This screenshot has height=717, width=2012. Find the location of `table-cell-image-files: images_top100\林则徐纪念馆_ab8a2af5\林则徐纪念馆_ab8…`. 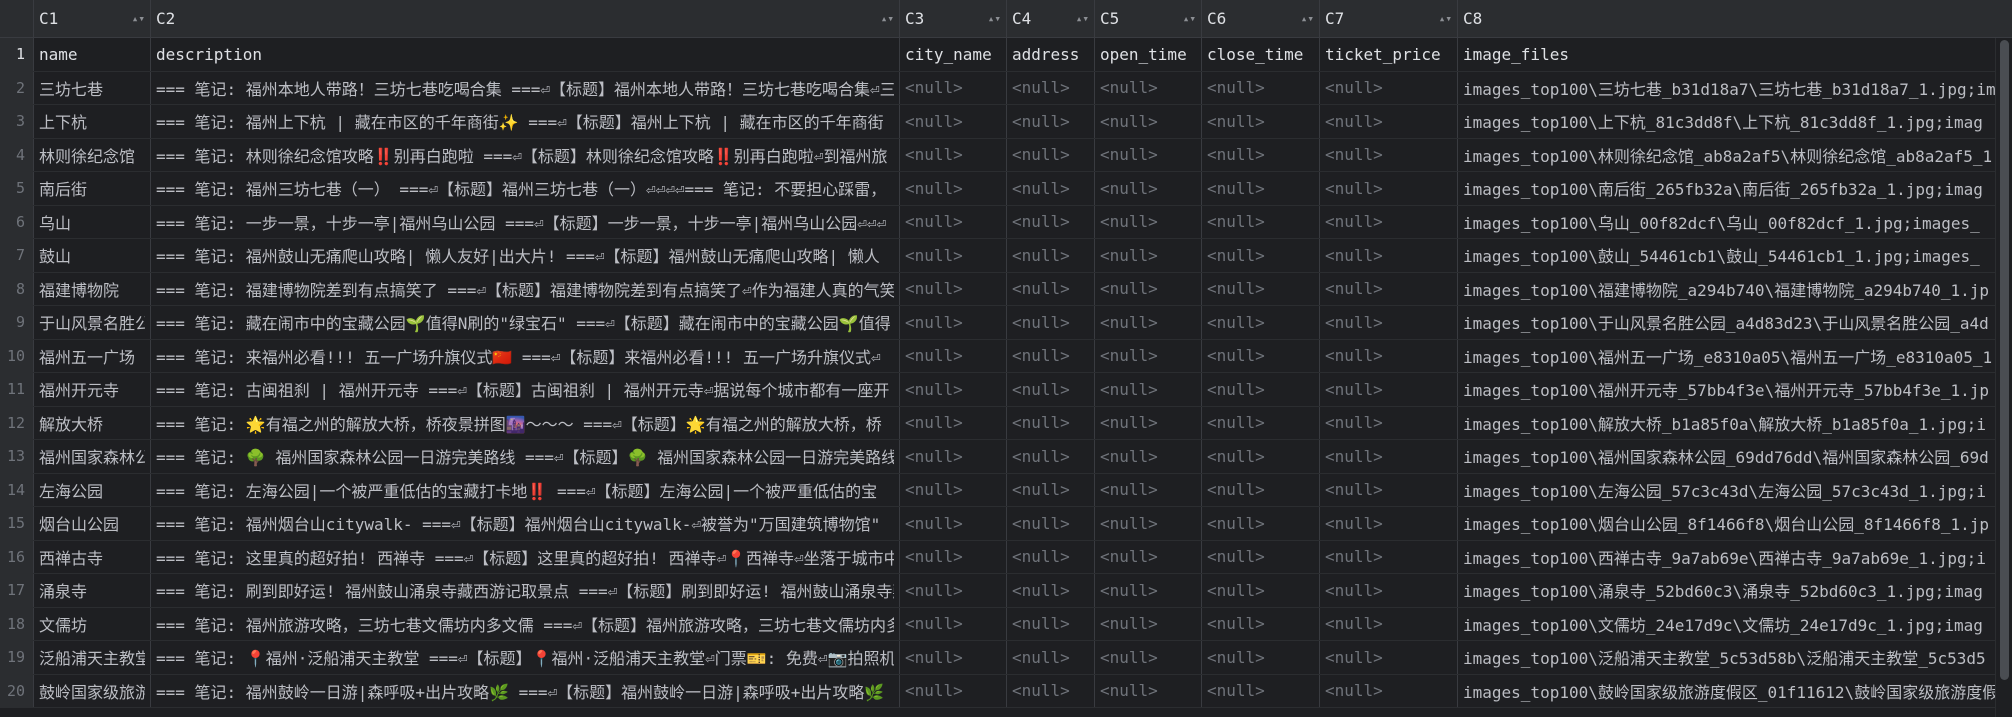

table-cell-image-files: images_top100\林则徐纪念馆_ab8a2af5\林则徐纪念馆_ab8… is located at coordinates (1735, 155).